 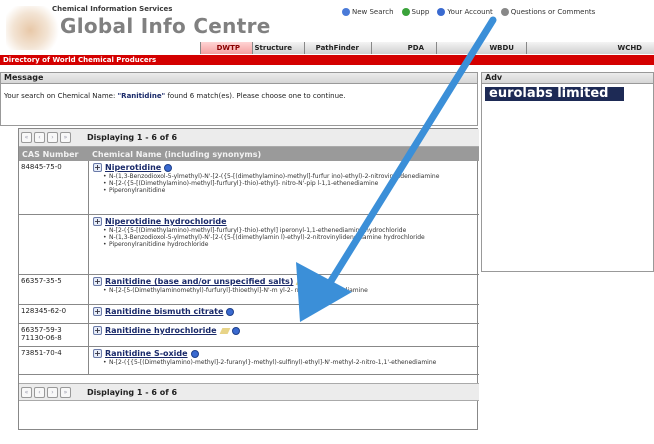 I want to click on column-cas: CAS Number, so click(x=50, y=154).